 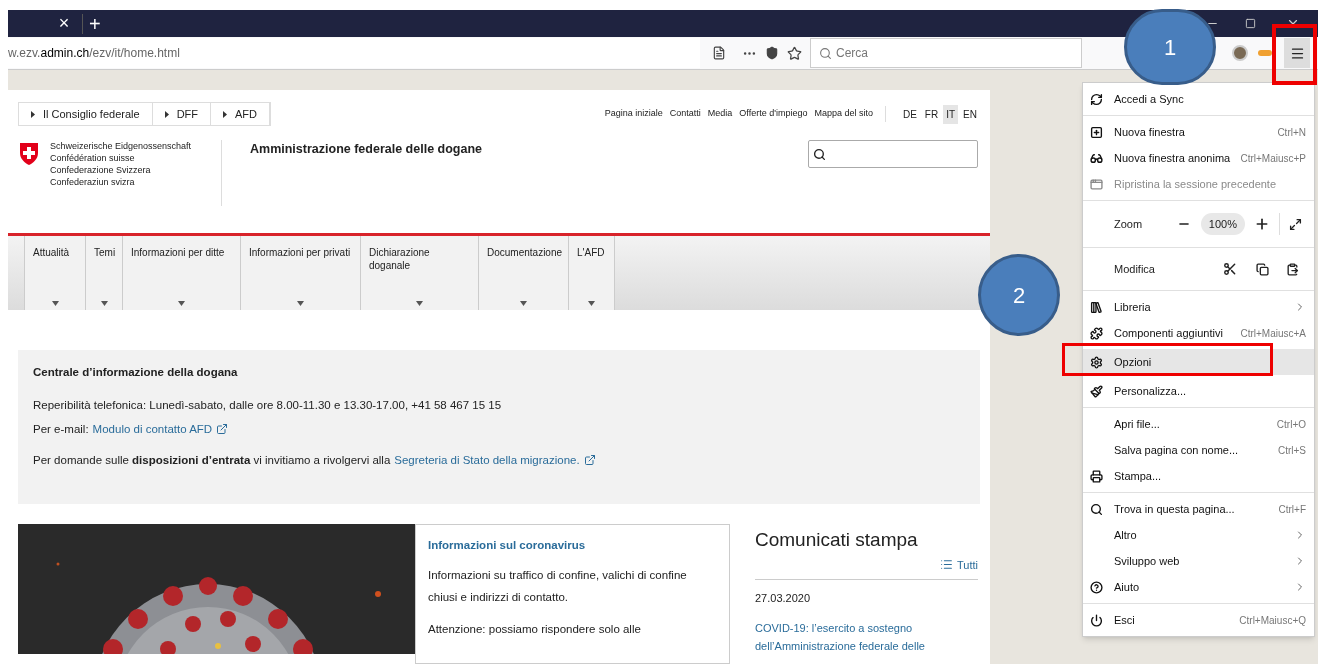 I want to click on nav-tab: Attualità, so click(x=55, y=273).